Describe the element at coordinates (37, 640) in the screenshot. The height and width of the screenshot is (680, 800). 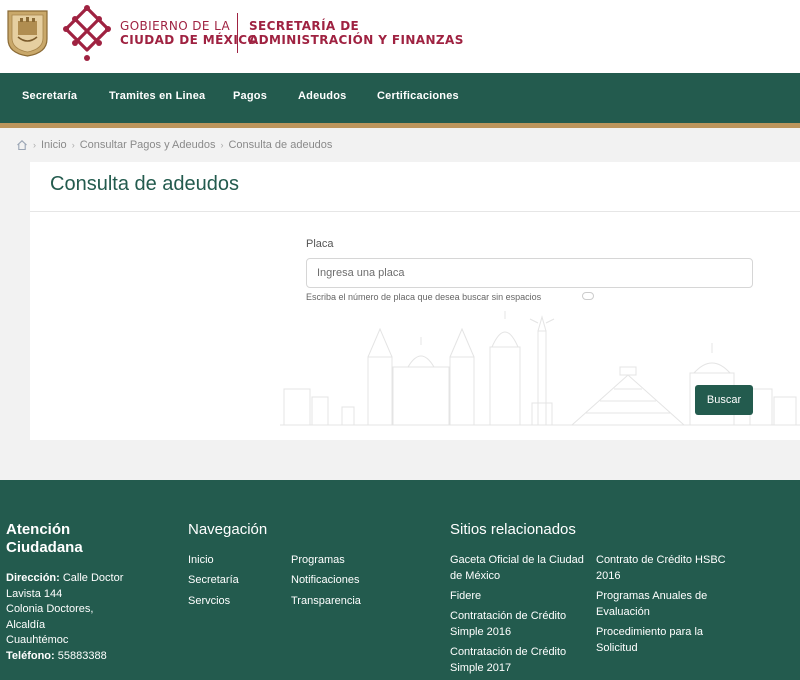
I see `address-line5: Cuauhtémoc` at that location.